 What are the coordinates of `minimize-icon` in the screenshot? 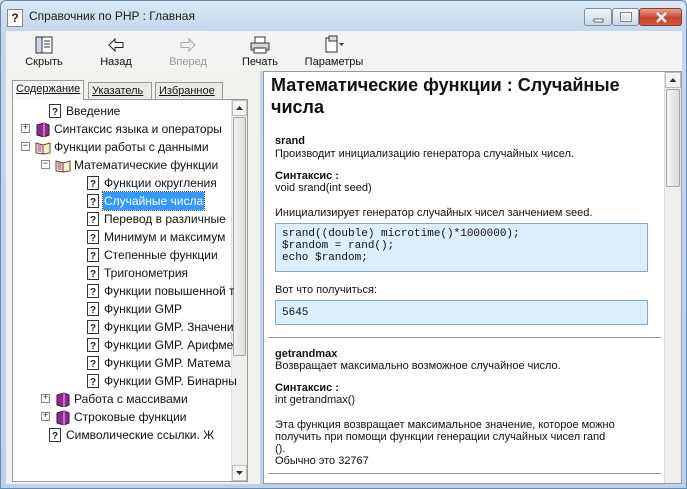 It's located at (598, 20).